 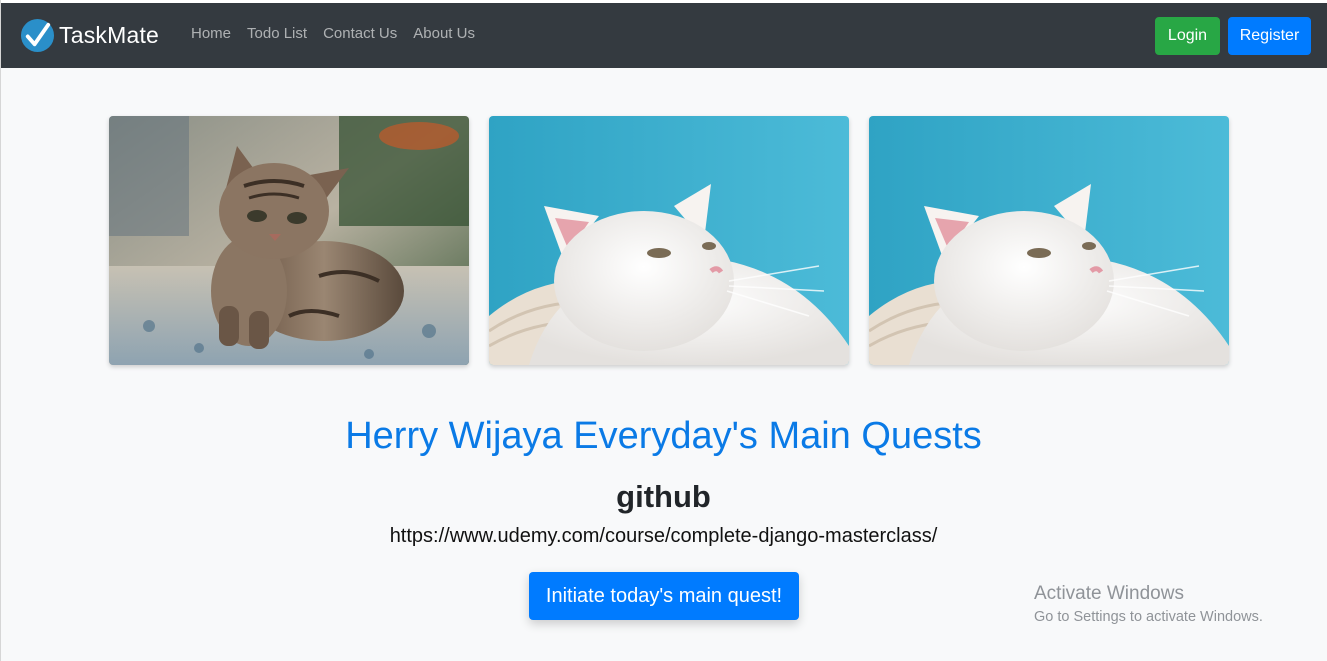 I want to click on tabby-kitten-image, so click(x=289, y=240).